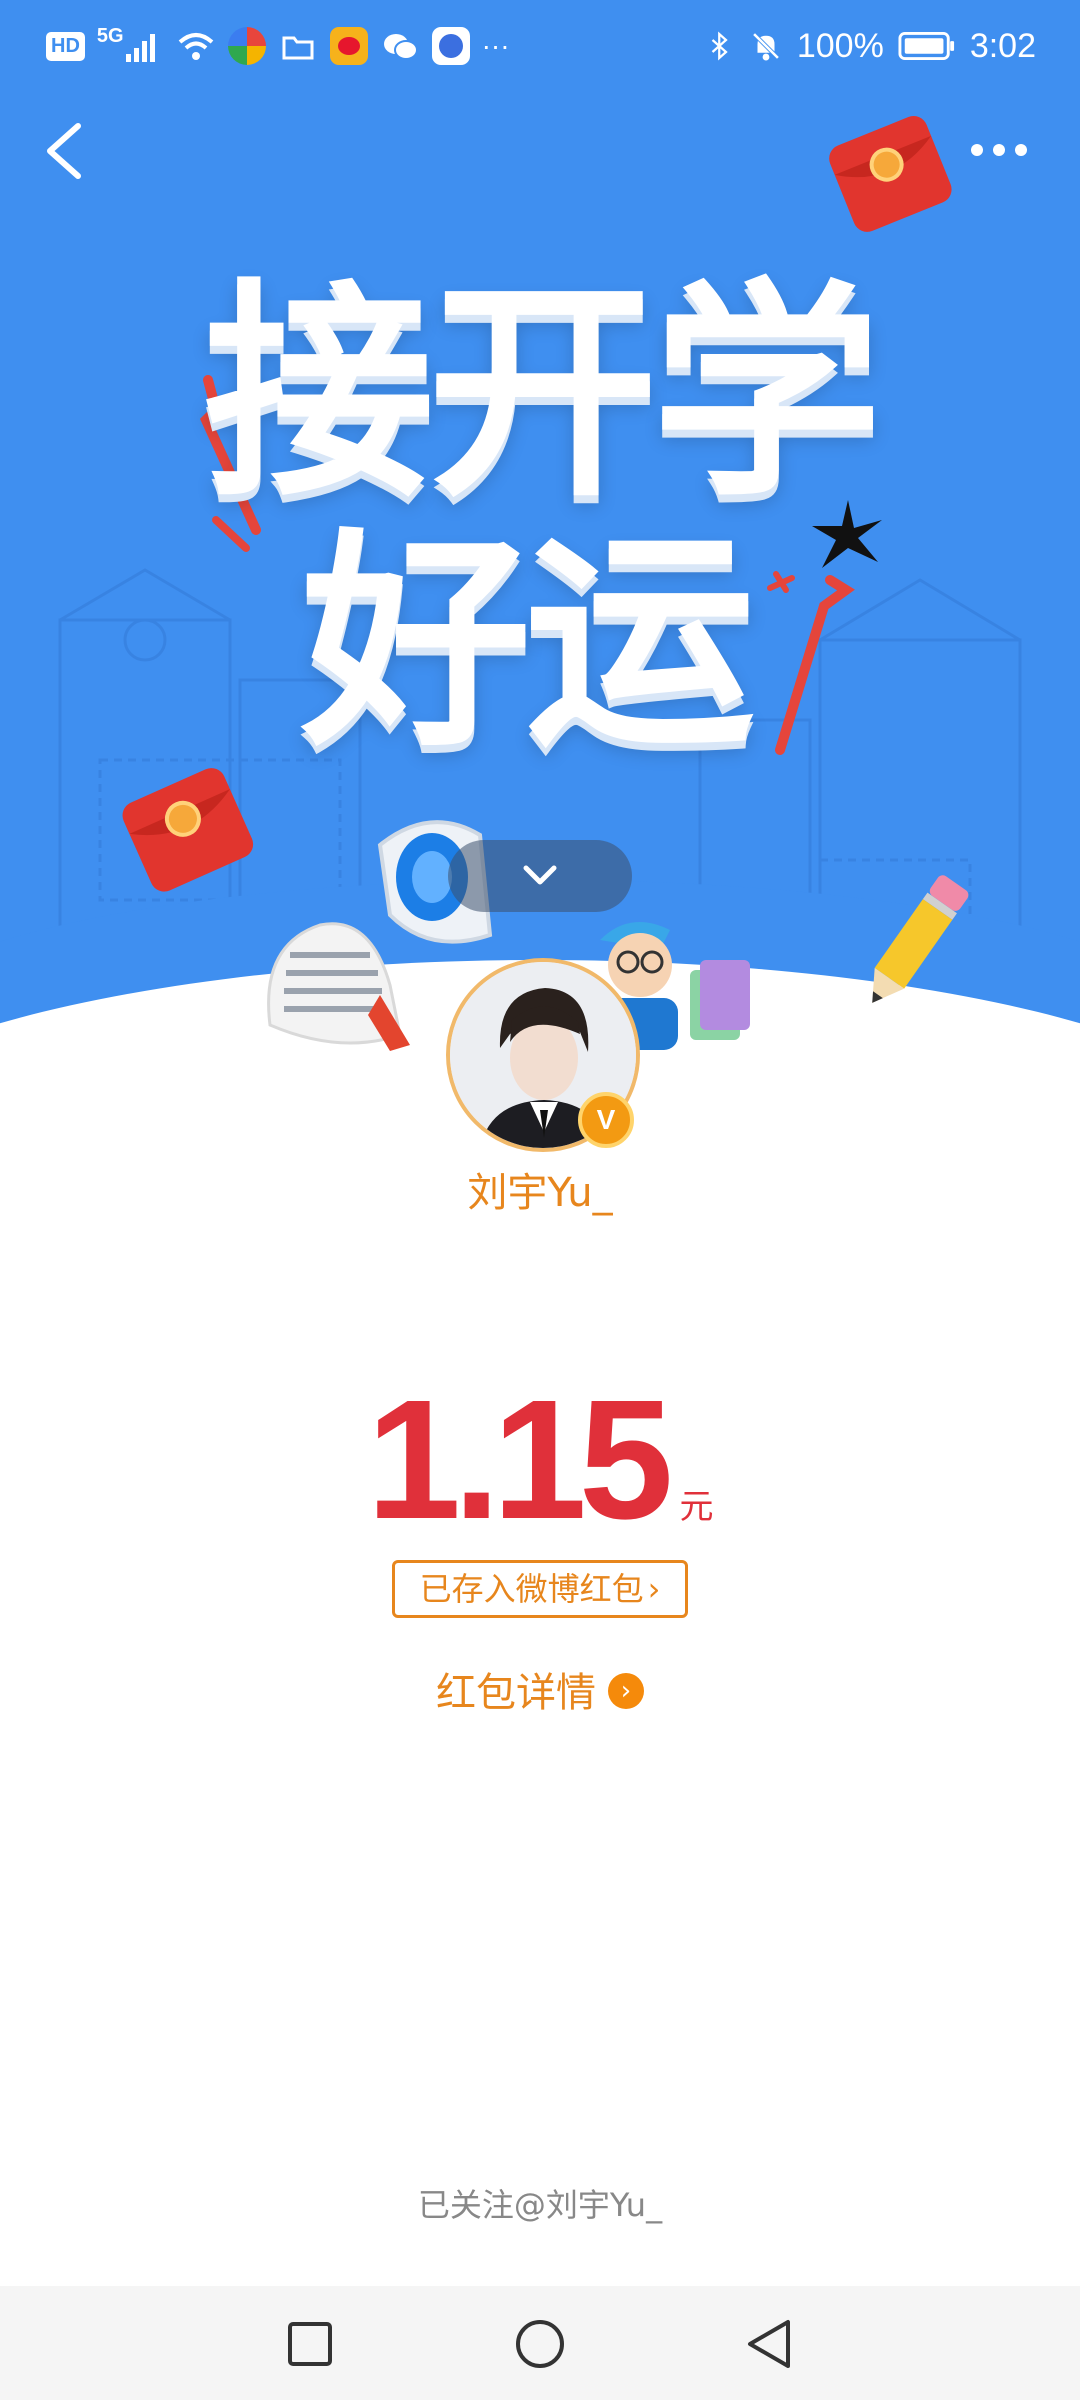 This screenshot has width=1080, height=2400. Describe the element at coordinates (310, 2344) in the screenshot. I see `recents-square-icon` at that location.